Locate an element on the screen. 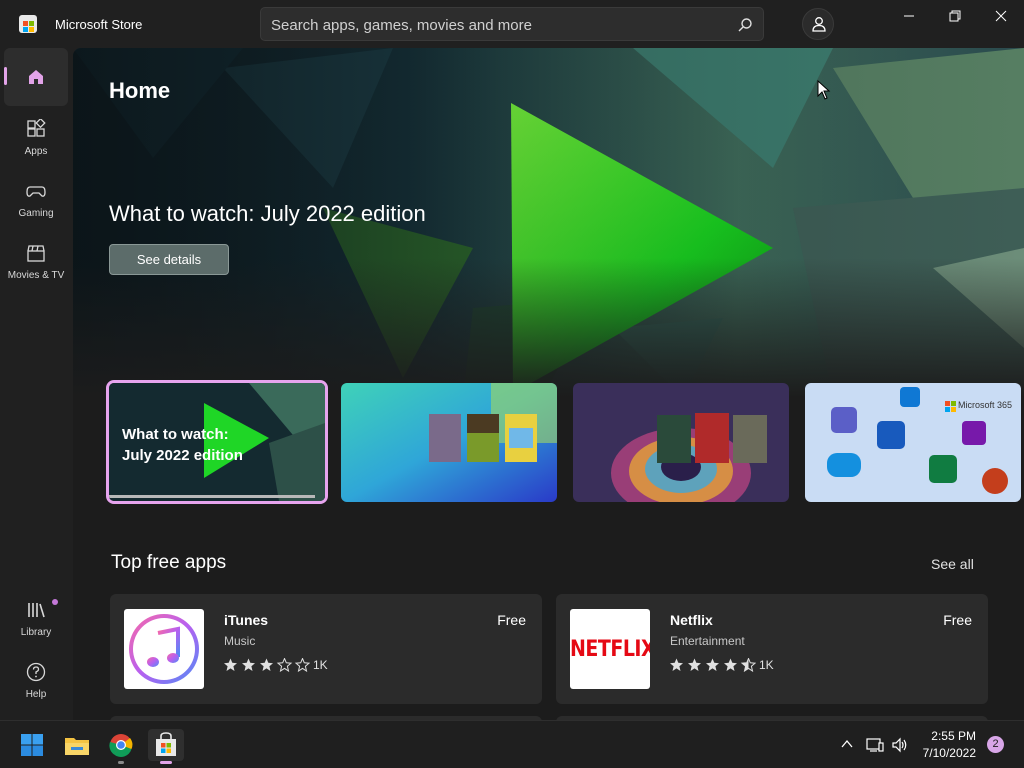 The image size is (1024, 768). netflix-icon: NETFLIX is located at coordinates (610, 649).